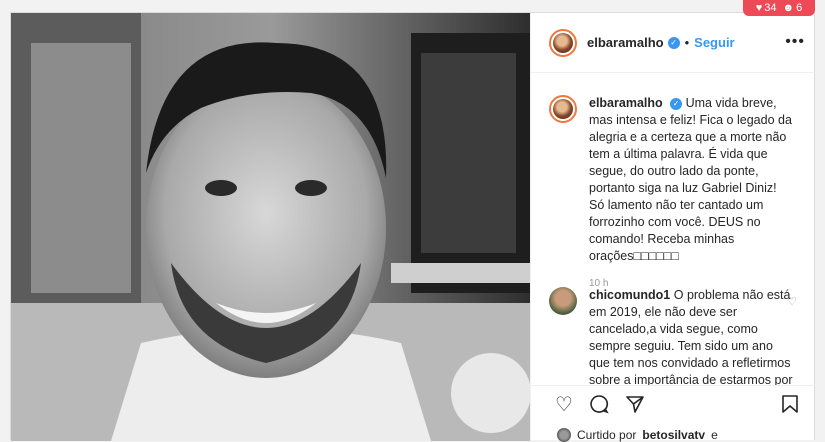 The width and height of the screenshot is (825, 442). What do you see at coordinates (635, 406) in the screenshot?
I see `share-icon` at bounding box center [635, 406].